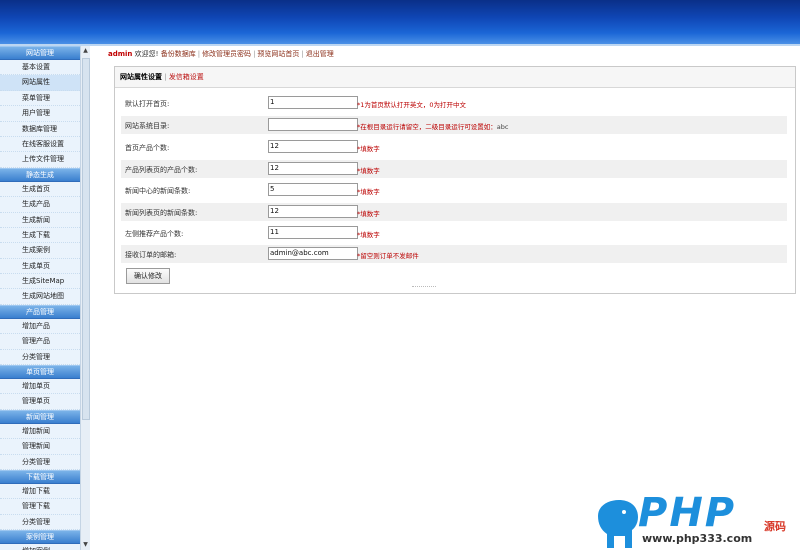 Image resolution: width=800 pixels, height=550 pixels. I want to click on sidebar-section-header: 网站管理, so click(40, 53).